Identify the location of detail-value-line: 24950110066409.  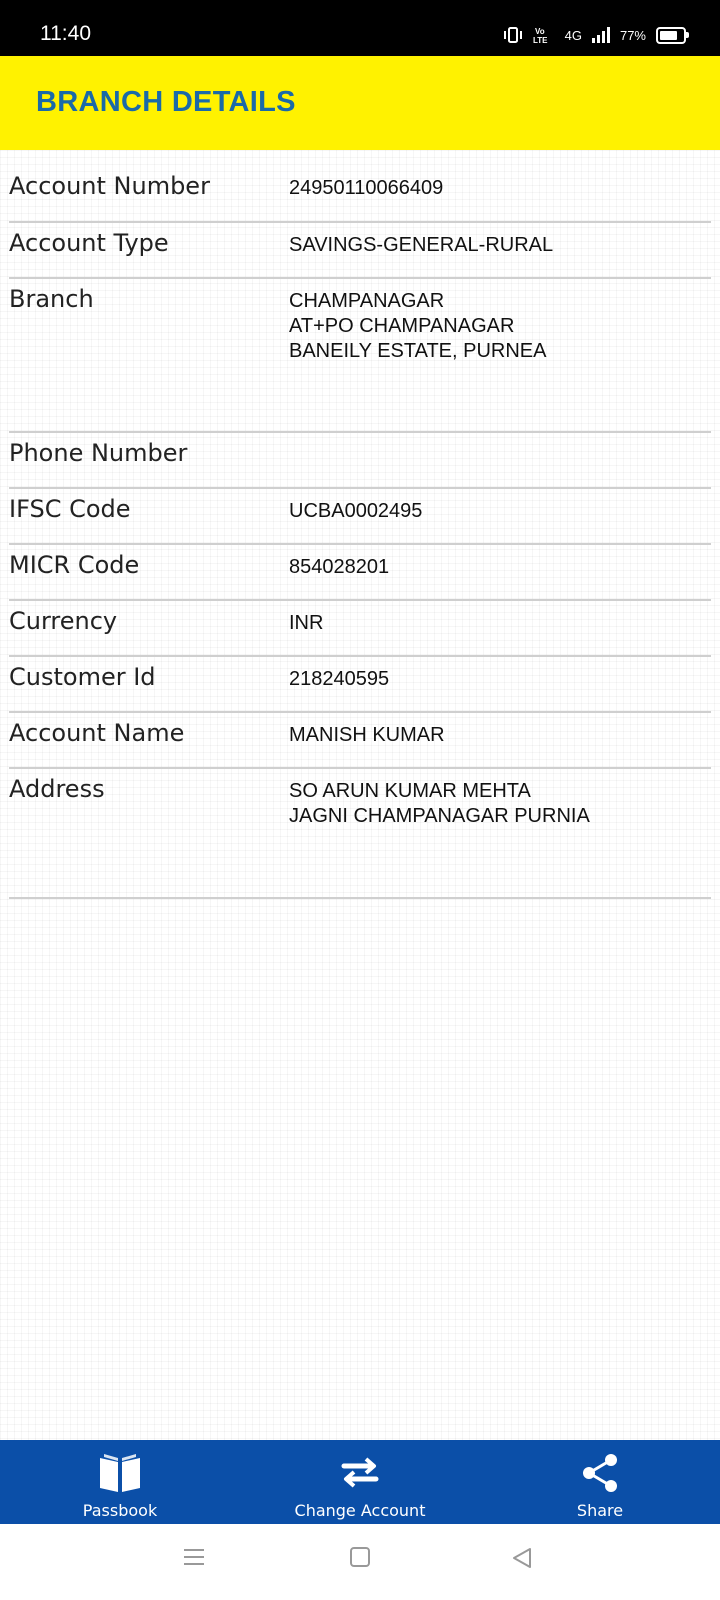
(366, 188).